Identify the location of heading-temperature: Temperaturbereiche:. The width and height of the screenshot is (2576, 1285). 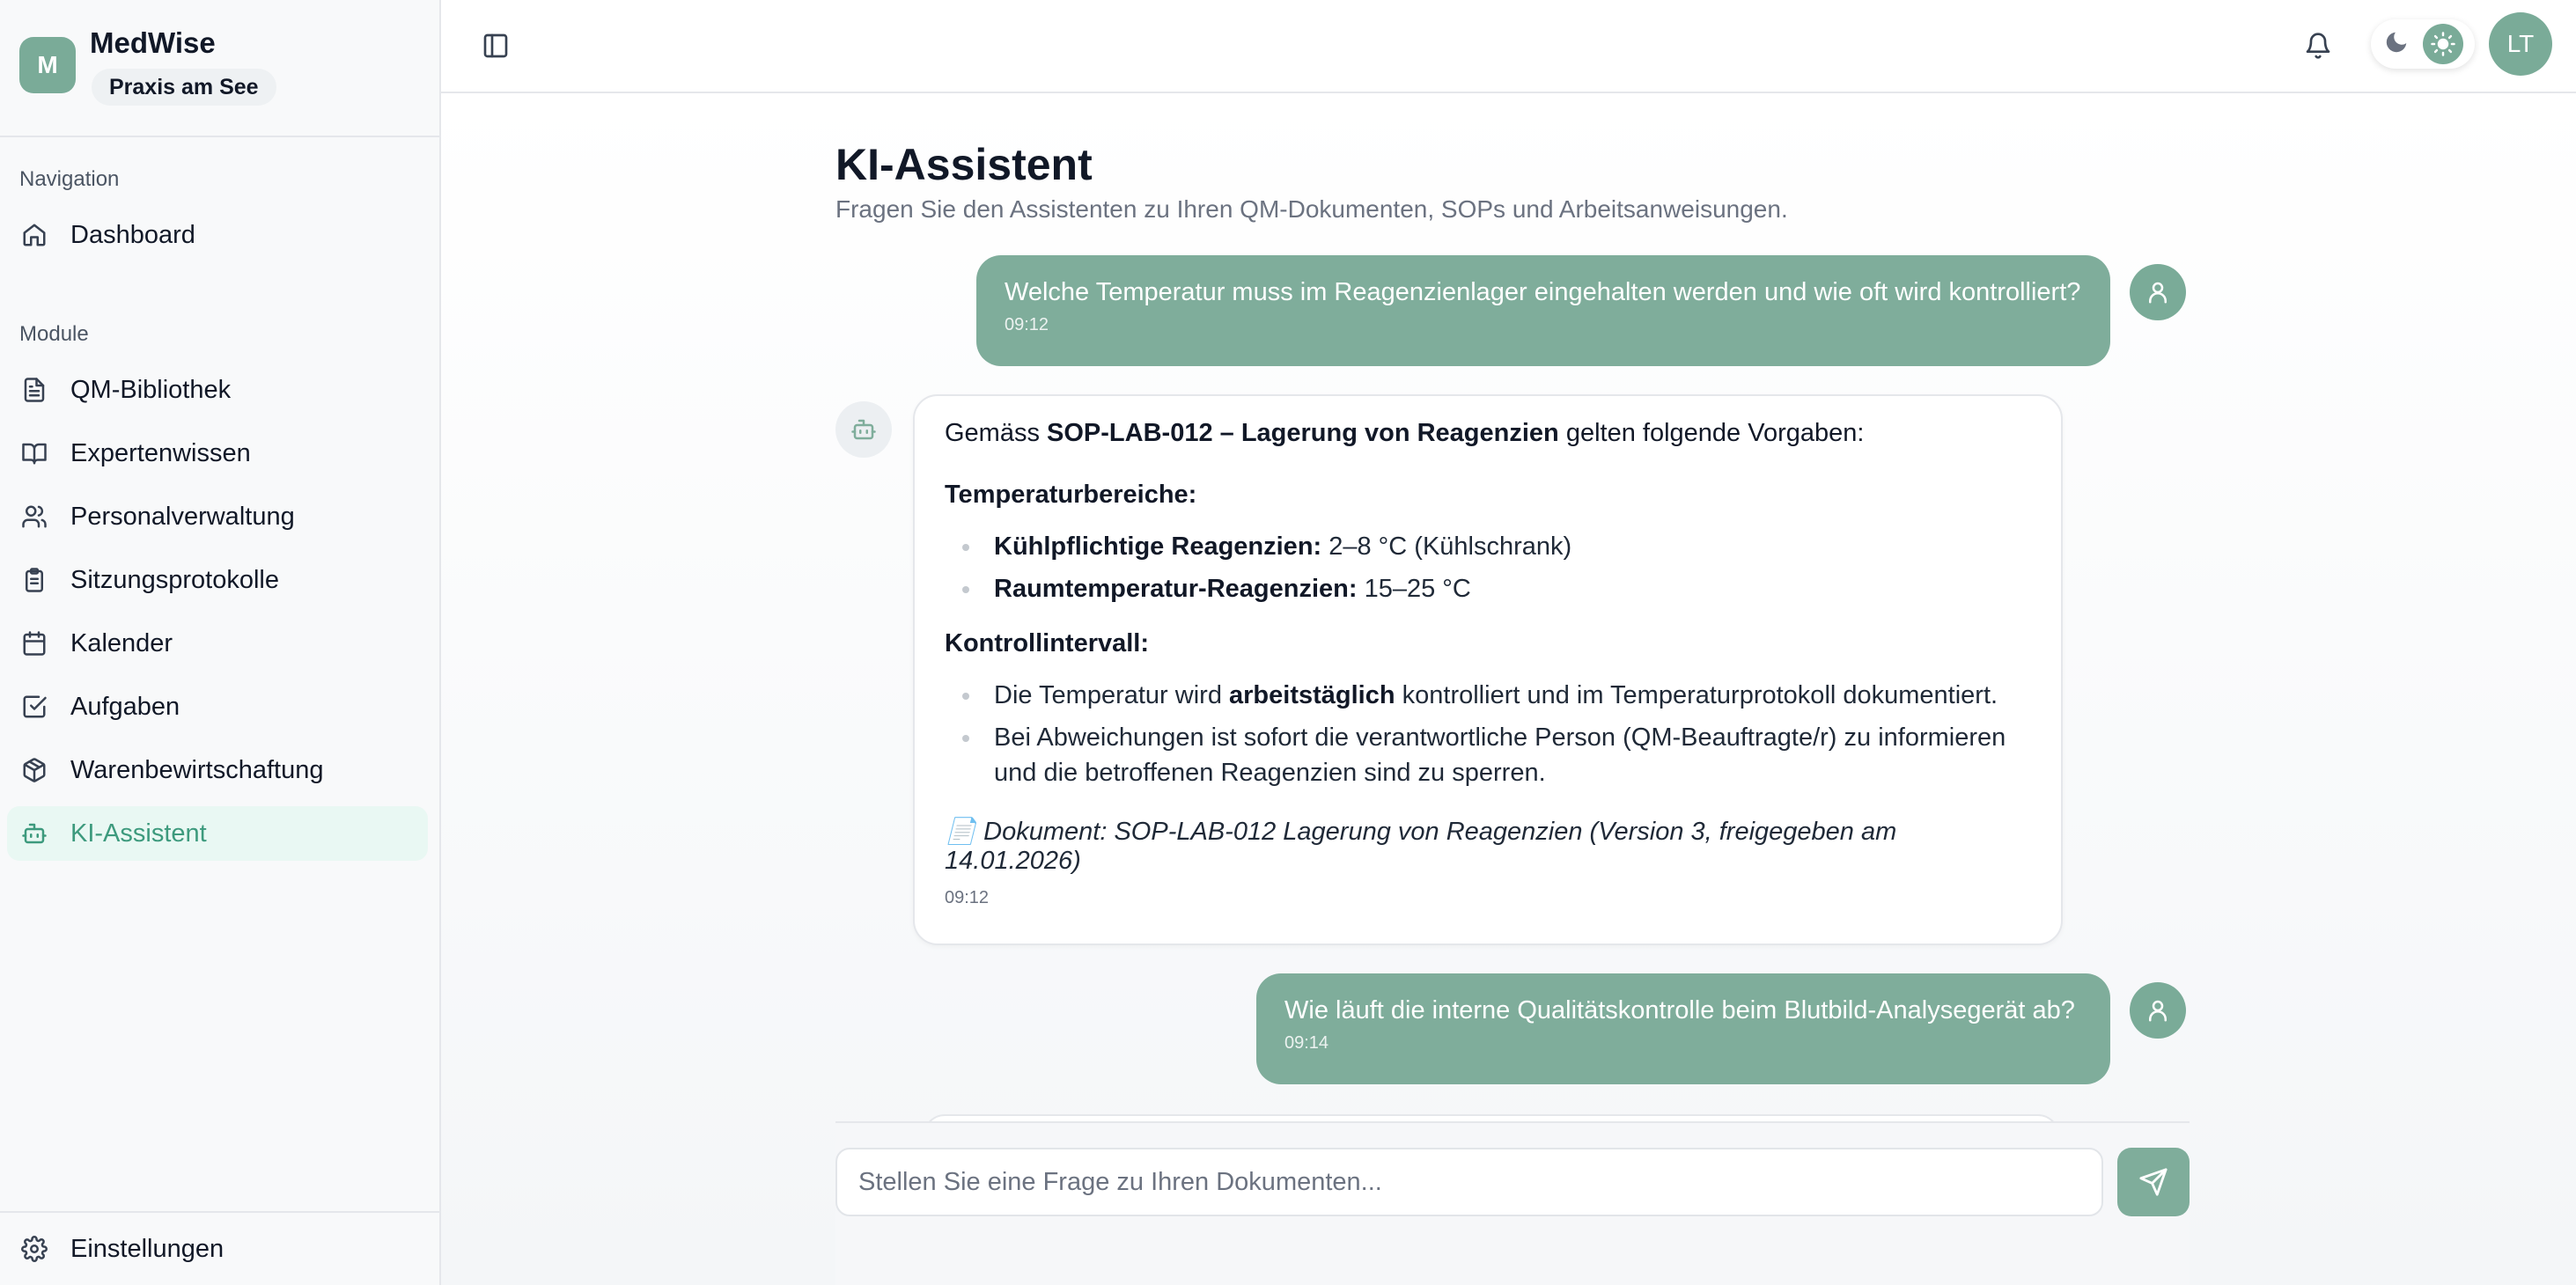
(1071, 495).